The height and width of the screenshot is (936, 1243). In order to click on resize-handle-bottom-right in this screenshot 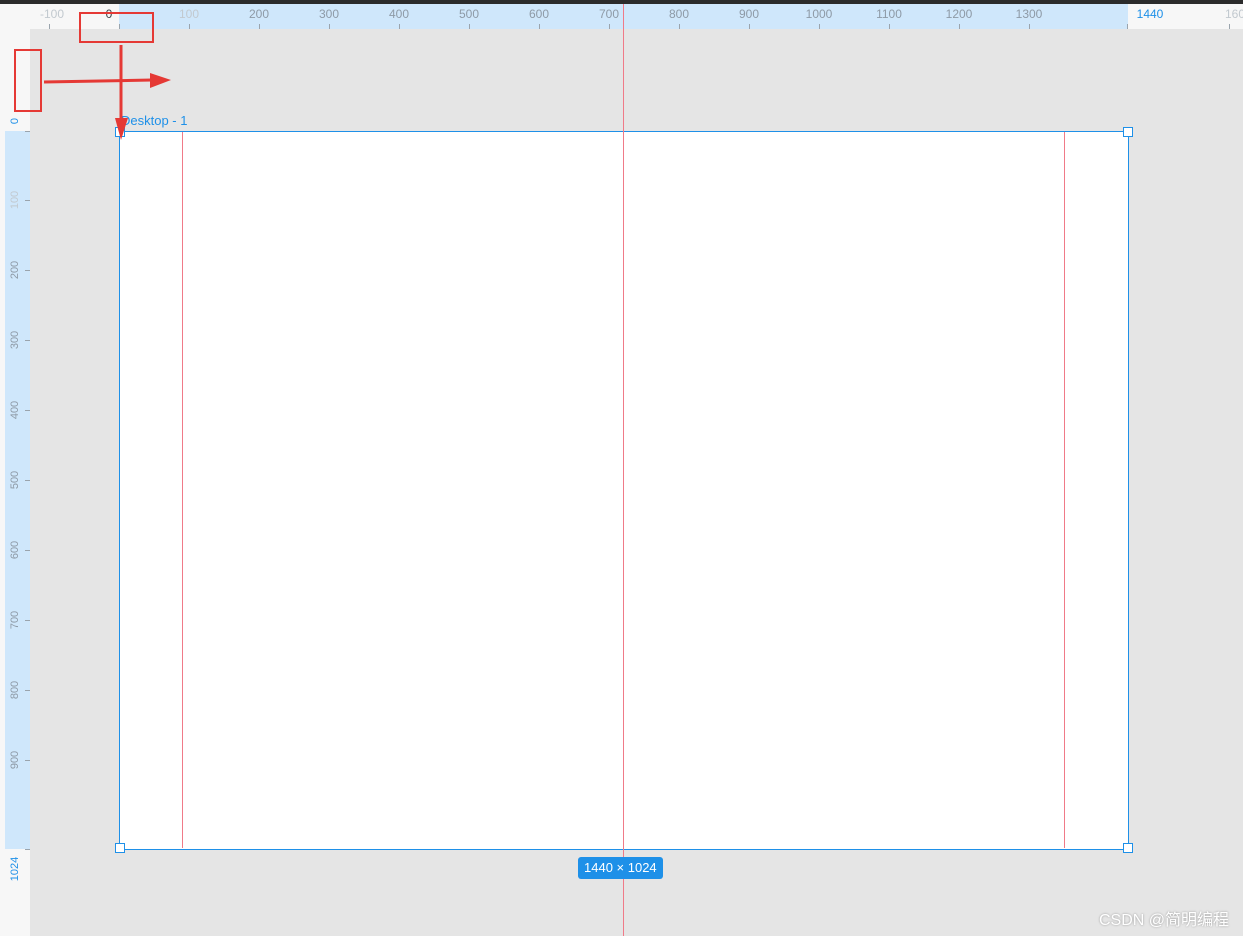, I will do `click(1128, 848)`.